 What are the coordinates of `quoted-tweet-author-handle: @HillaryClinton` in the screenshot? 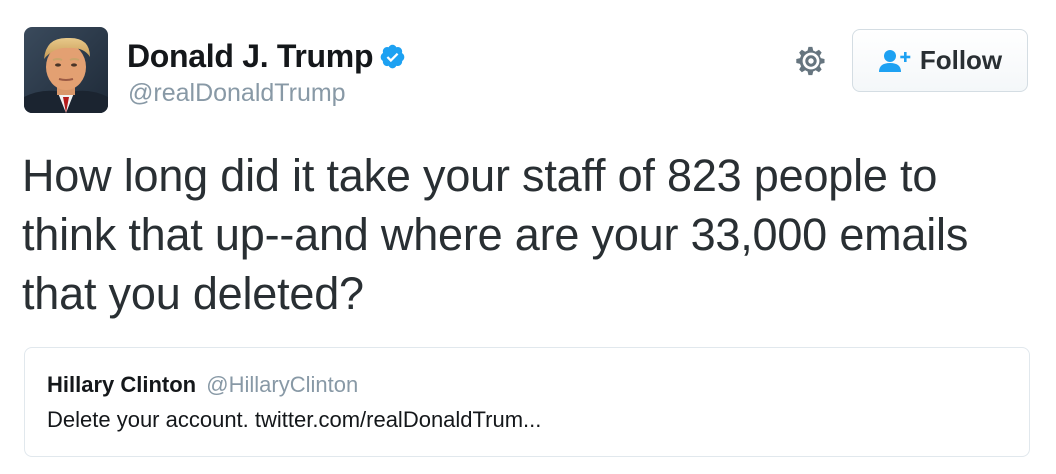 It's located at (282, 384).